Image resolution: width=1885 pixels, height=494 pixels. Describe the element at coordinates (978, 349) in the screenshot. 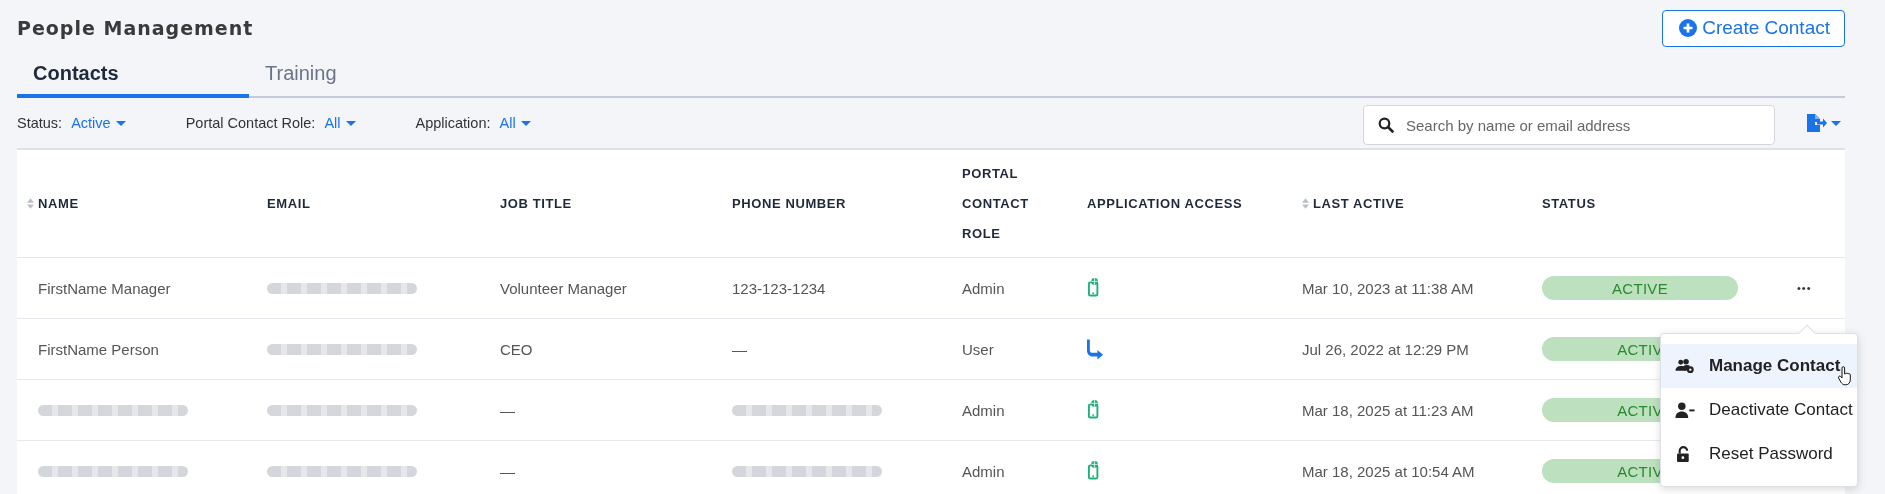

I see `table-cell: User` at that location.